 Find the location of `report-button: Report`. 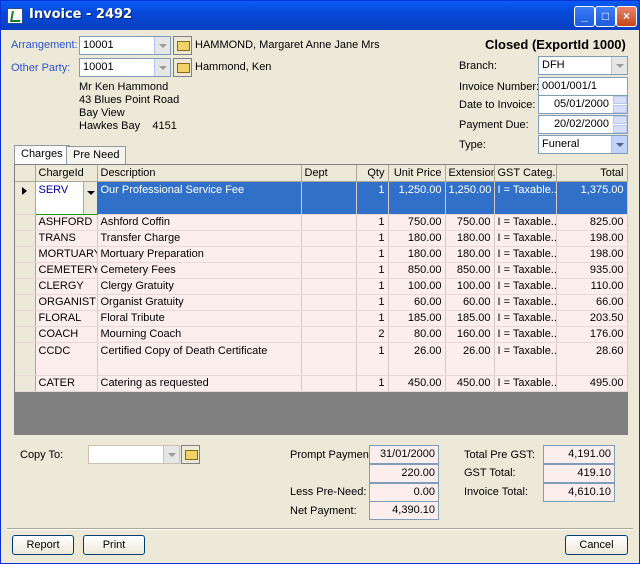

report-button: Report is located at coordinates (43, 545).